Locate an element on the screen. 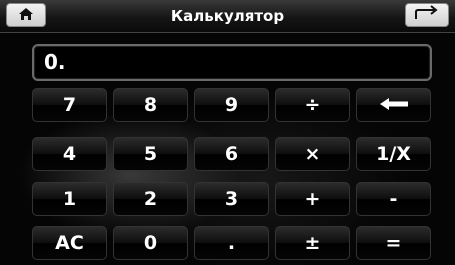 The image size is (455, 265). key-plus: + is located at coordinates (312, 199).